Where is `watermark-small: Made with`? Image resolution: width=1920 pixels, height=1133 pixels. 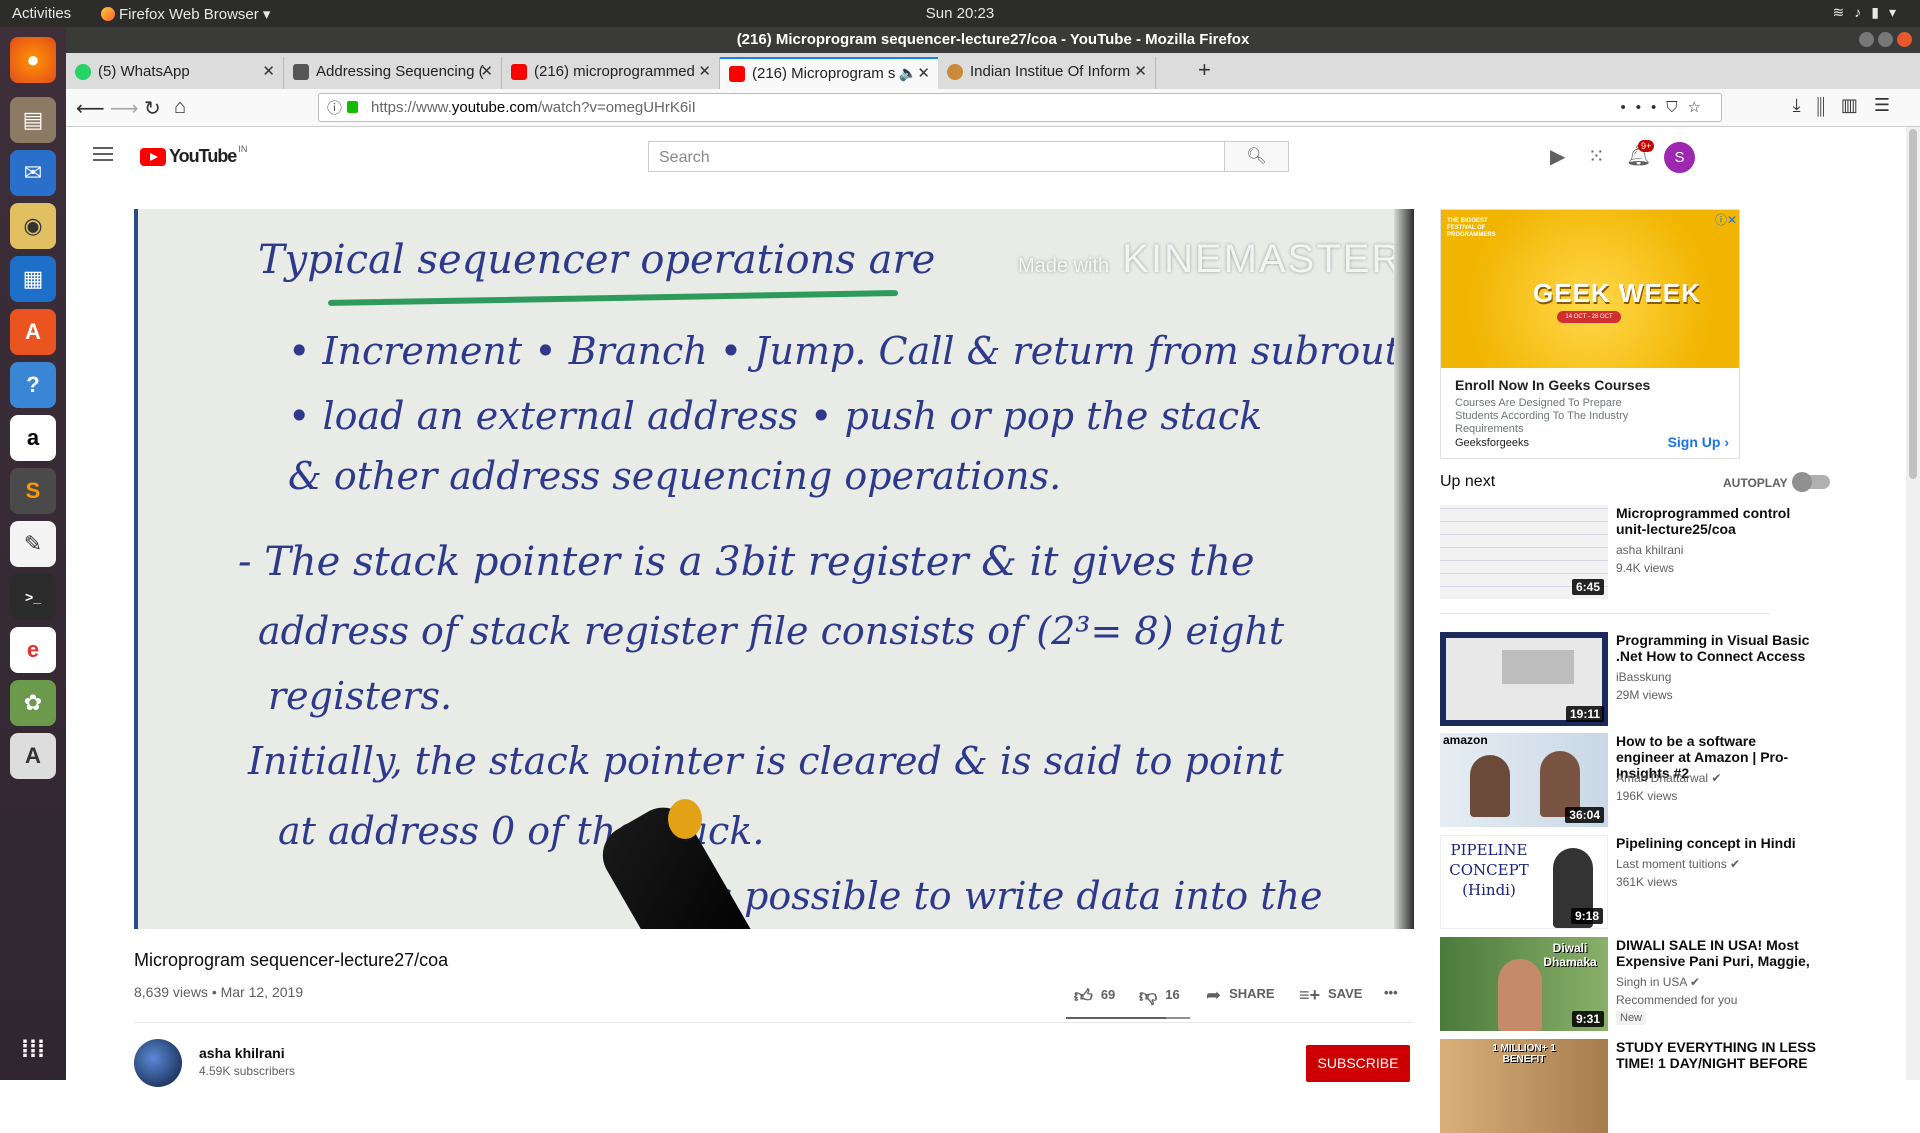 watermark-small: Made with is located at coordinates (1064, 266).